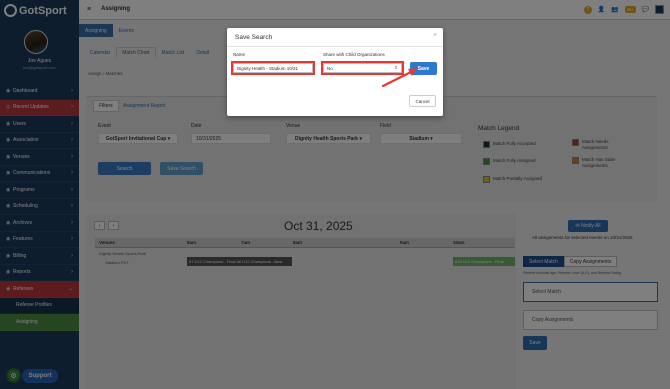  Describe the element at coordinates (354, 54) in the screenshot. I see `share-label: Share with Child Organizations` at that location.